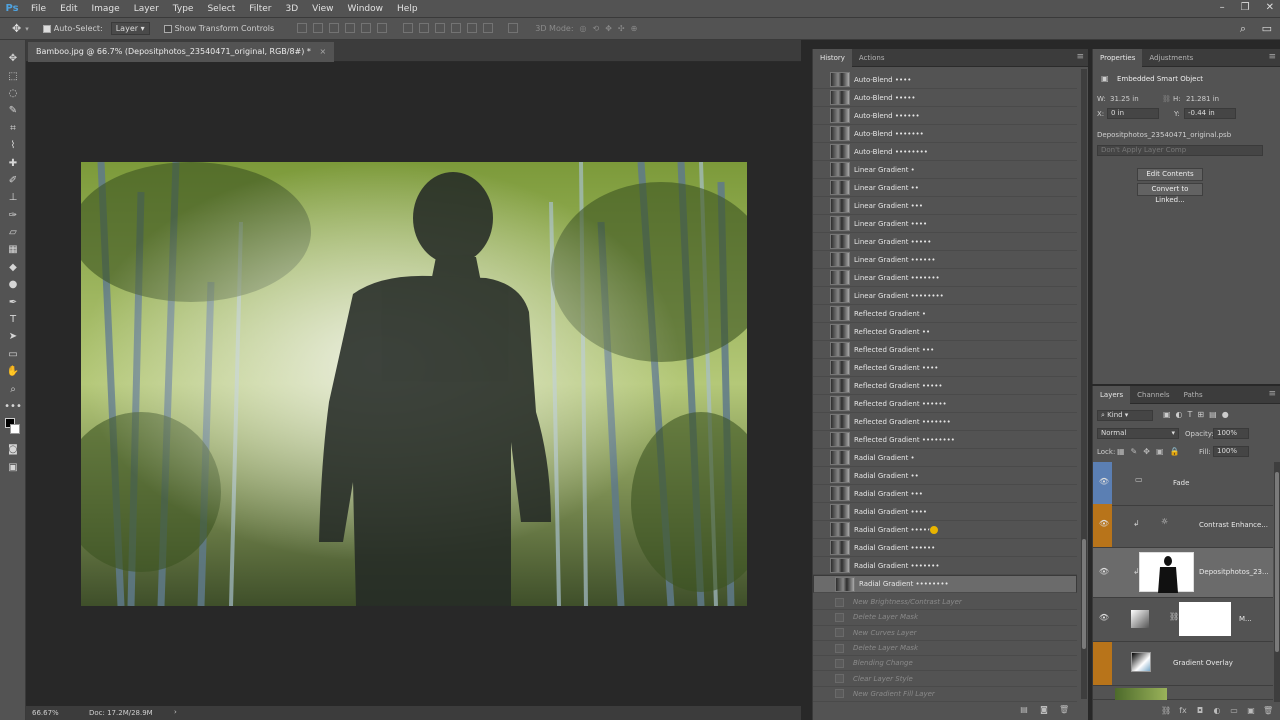 The height and width of the screenshot is (720, 1280). Describe the element at coordinates (945, 584) in the screenshot. I see `history-state: Radial Gradient ••••••••` at that location.